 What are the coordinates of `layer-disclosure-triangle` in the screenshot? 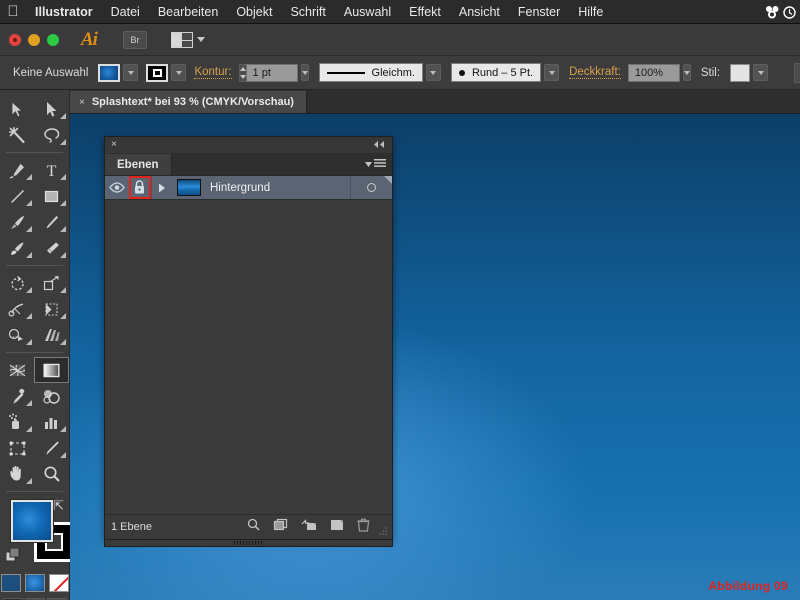 It's located at (162, 187).